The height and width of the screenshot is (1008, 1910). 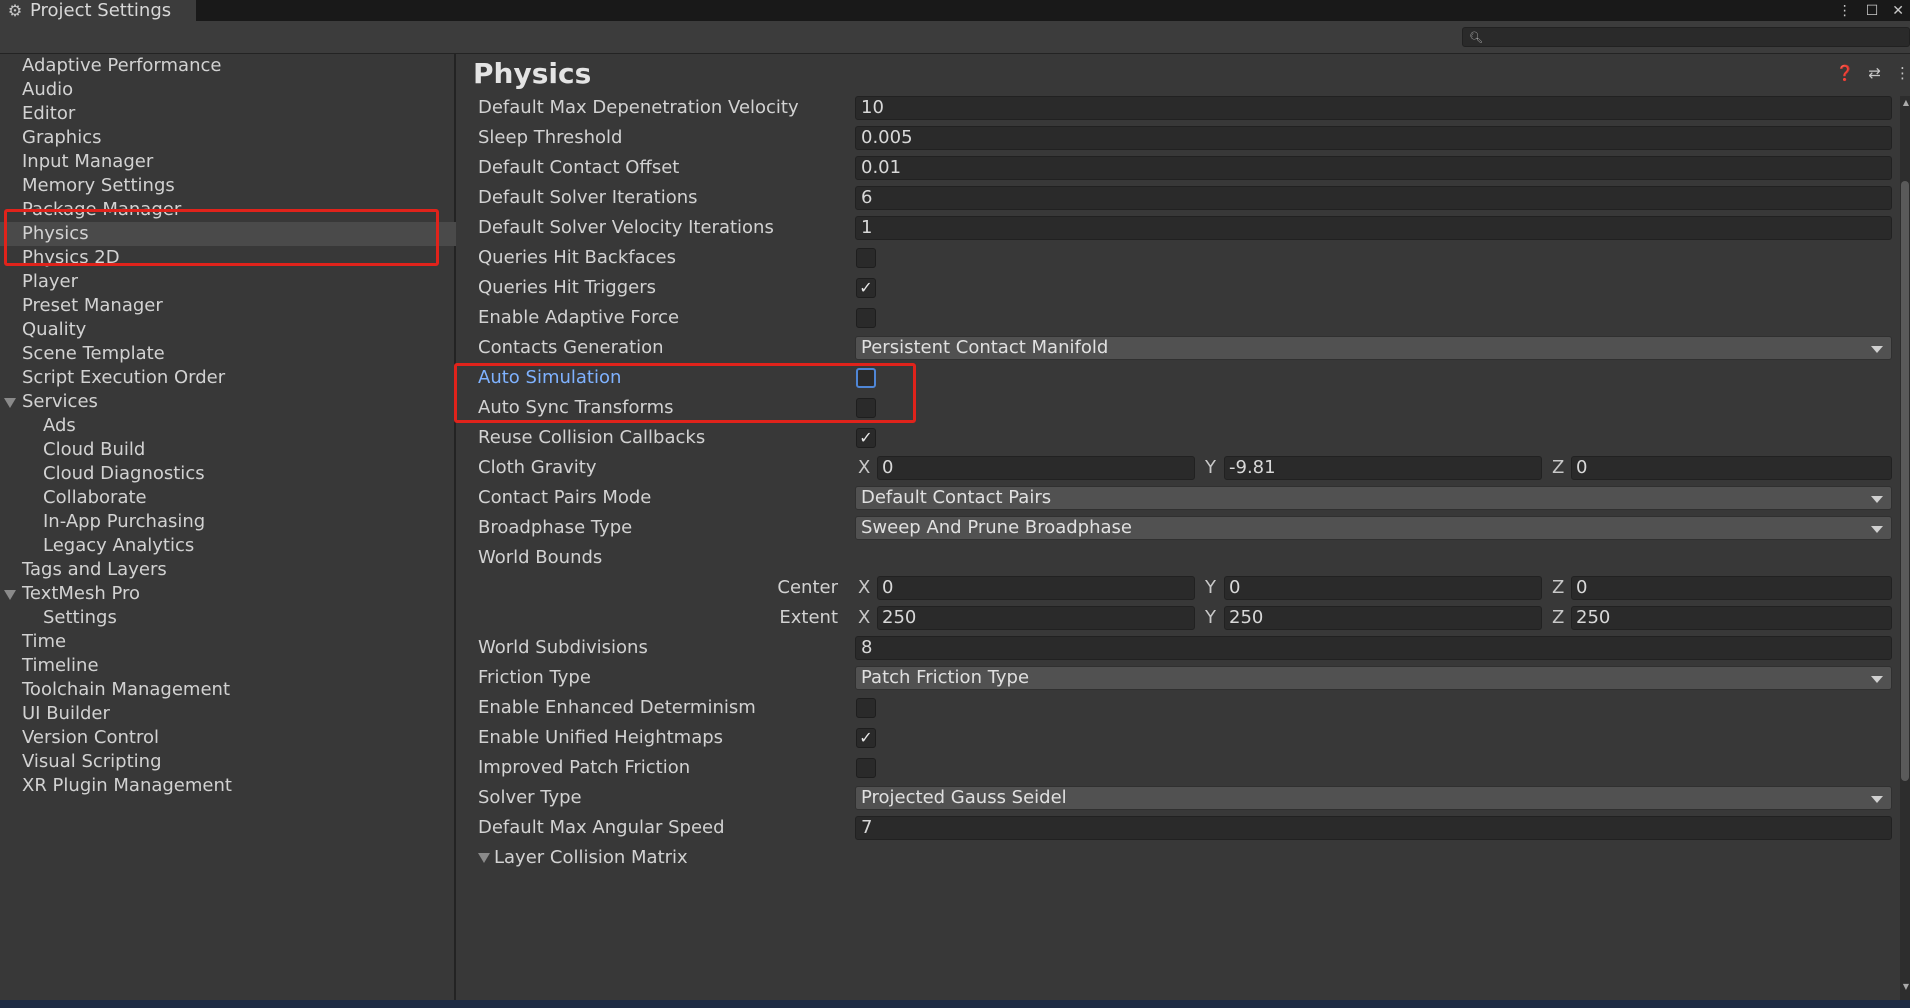 What do you see at coordinates (1383, 588) in the screenshot?
I see `center-y-input: 0` at bounding box center [1383, 588].